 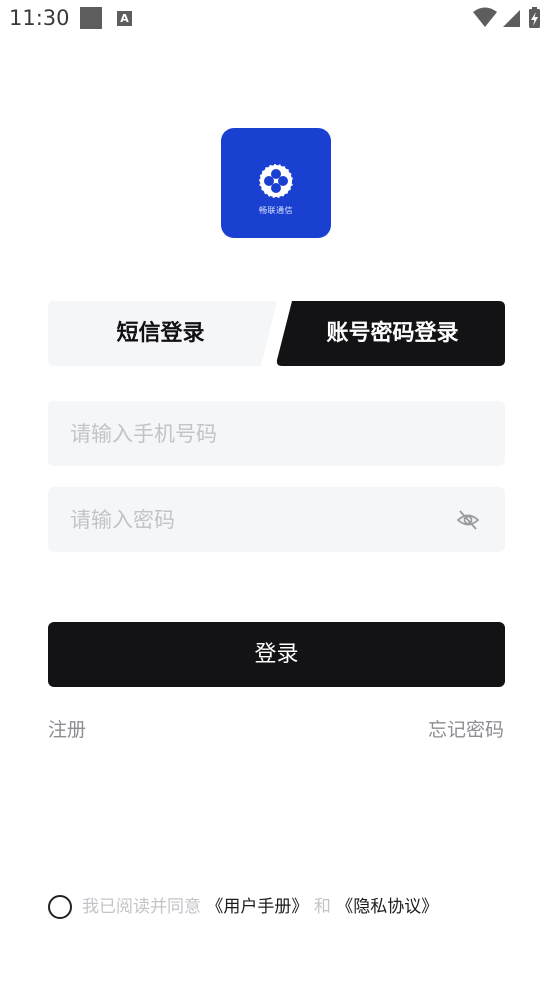 What do you see at coordinates (91, 18) in the screenshot?
I see `square-notification-icon` at bounding box center [91, 18].